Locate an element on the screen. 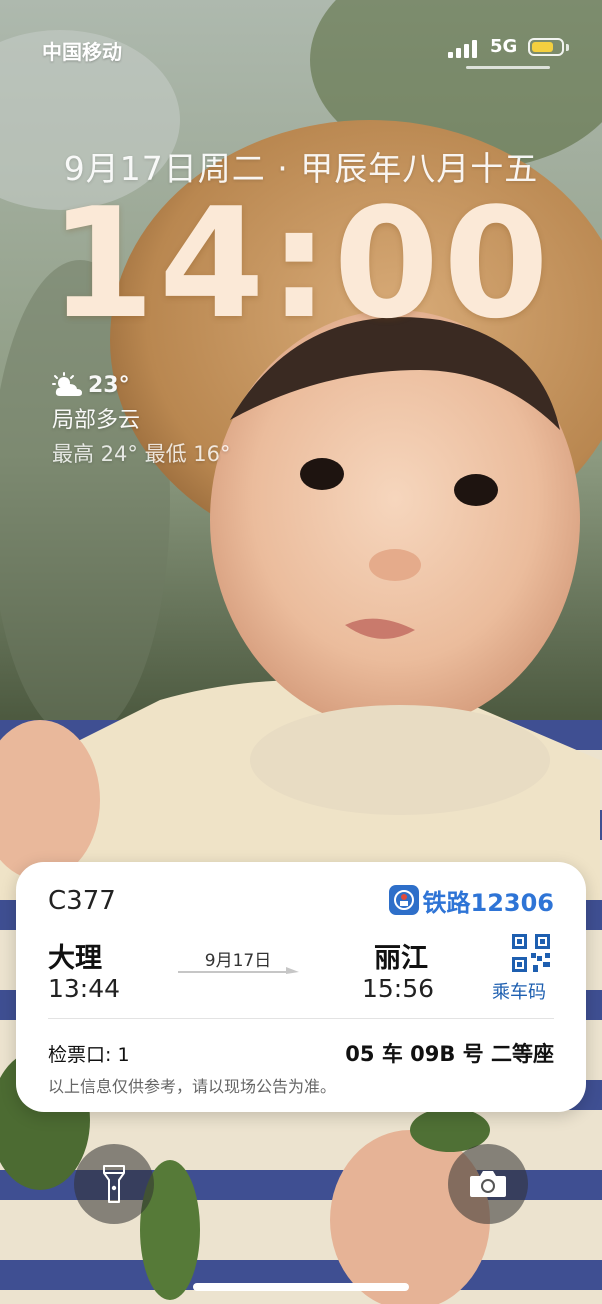  weather-temperature: 23° is located at coordinates (109, 385).